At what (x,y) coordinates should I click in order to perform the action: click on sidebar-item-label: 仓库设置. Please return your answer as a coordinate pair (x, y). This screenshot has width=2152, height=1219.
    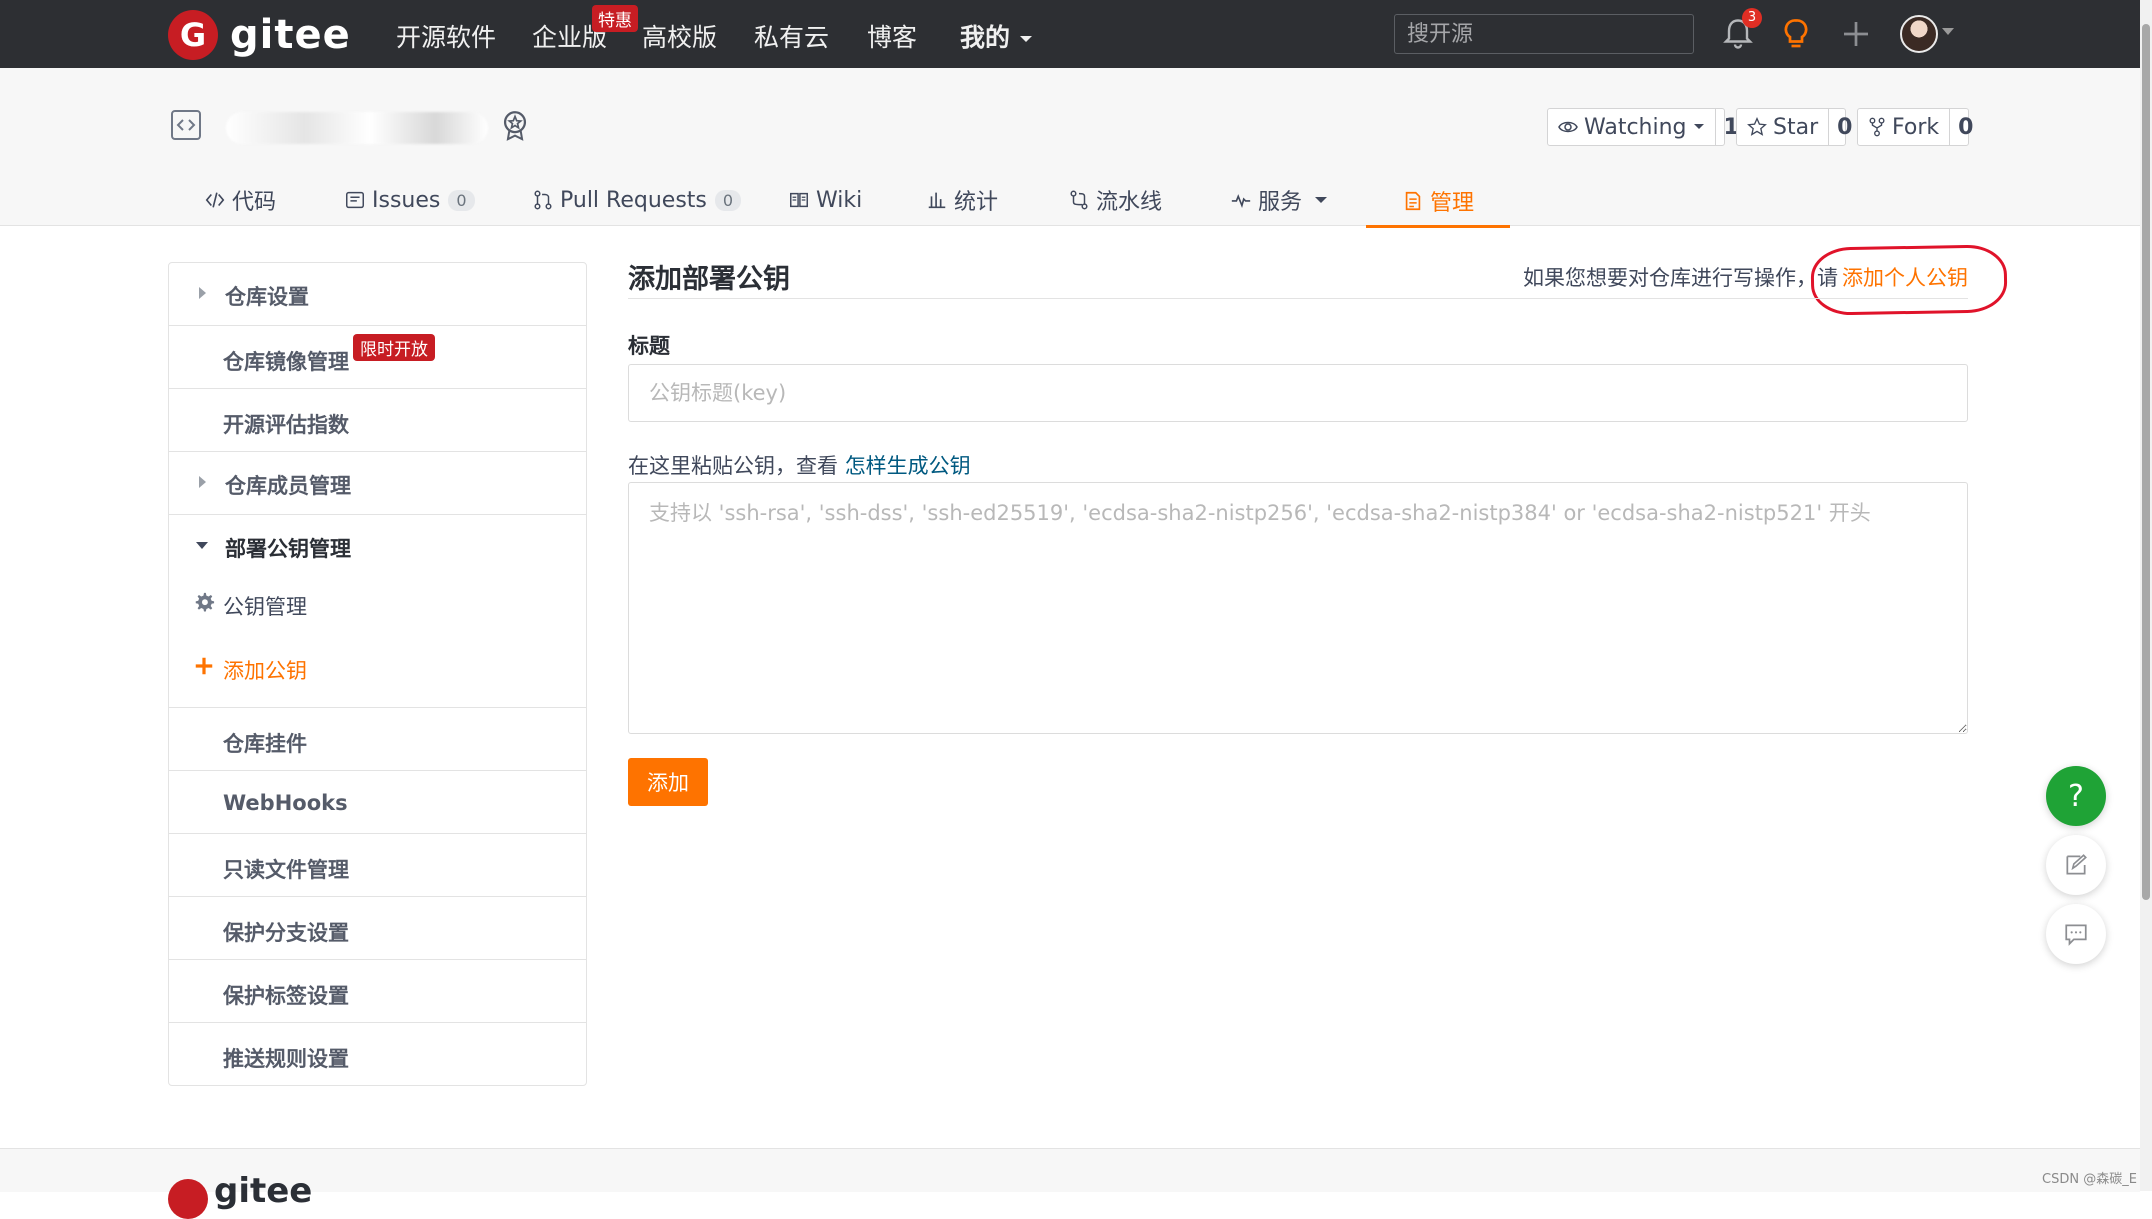
    Looking at the image, I should click on (267, 297).